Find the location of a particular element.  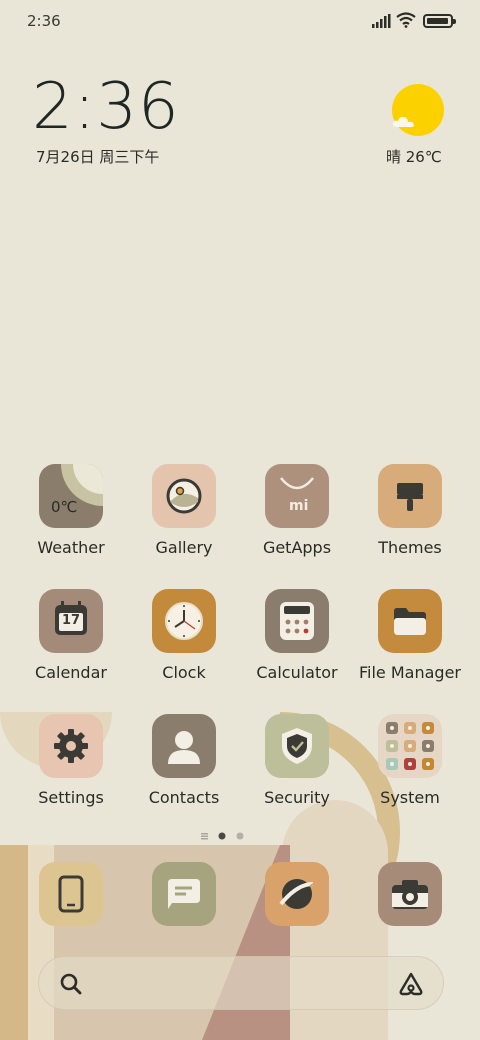

message-icon is located at coordinates (184, 894).